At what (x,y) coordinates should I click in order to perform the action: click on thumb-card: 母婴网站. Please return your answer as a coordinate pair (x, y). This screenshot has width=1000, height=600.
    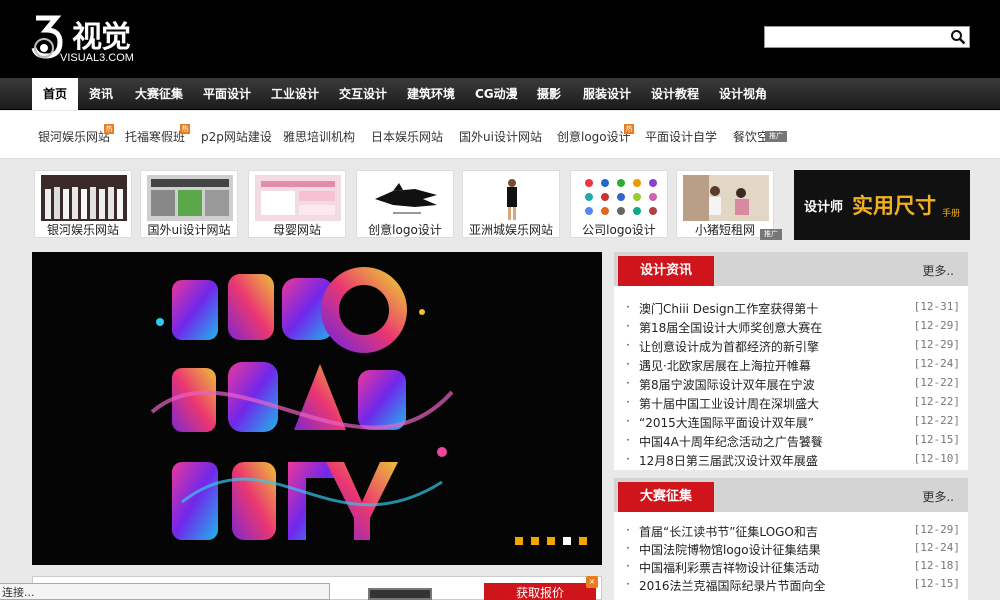
    Looking at the image, I should click on (297, 204).